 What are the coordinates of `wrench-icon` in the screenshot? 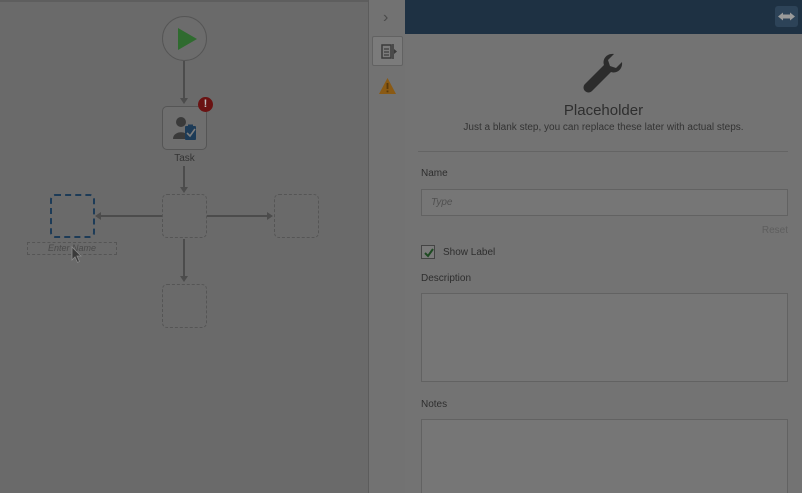 It's located at (603, 73).